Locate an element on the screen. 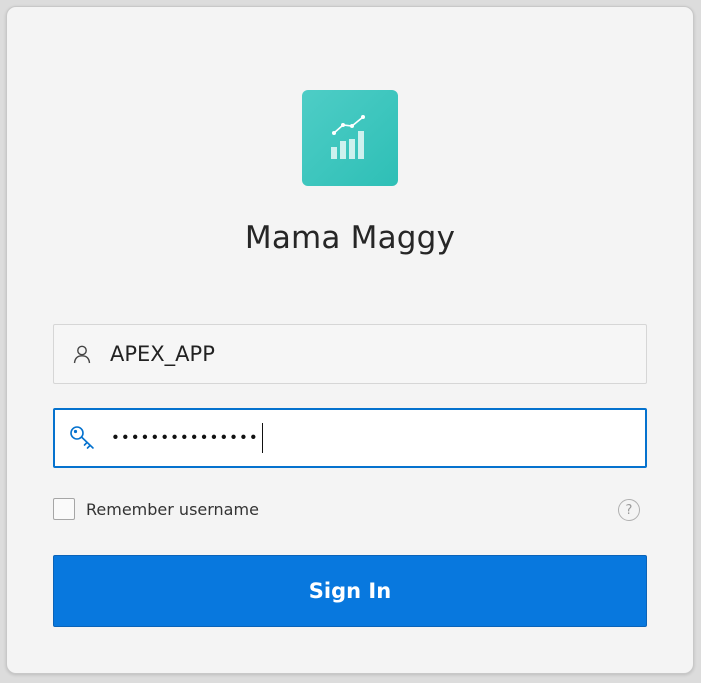 The image size is (701, 683). text-caret is located at coordinates (262, 438).